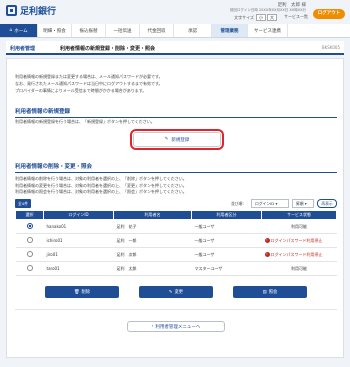  What do you see at coordinates (299, 215) in the screenshot?
I see `col-status: サービス状態` at bounding box center [299, 215].